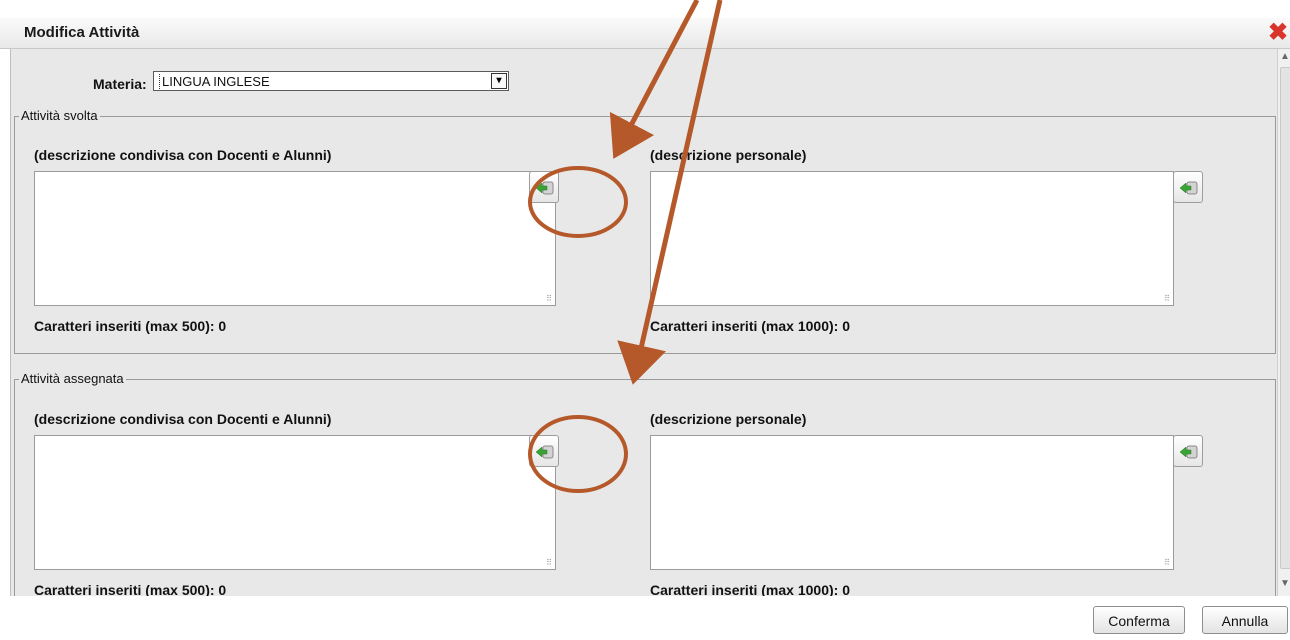 This screenshot has width=1290, height=640. I want to click on svolta-personal-count: Caratteri inseriti (max 1000): 0, so click(750, 326).